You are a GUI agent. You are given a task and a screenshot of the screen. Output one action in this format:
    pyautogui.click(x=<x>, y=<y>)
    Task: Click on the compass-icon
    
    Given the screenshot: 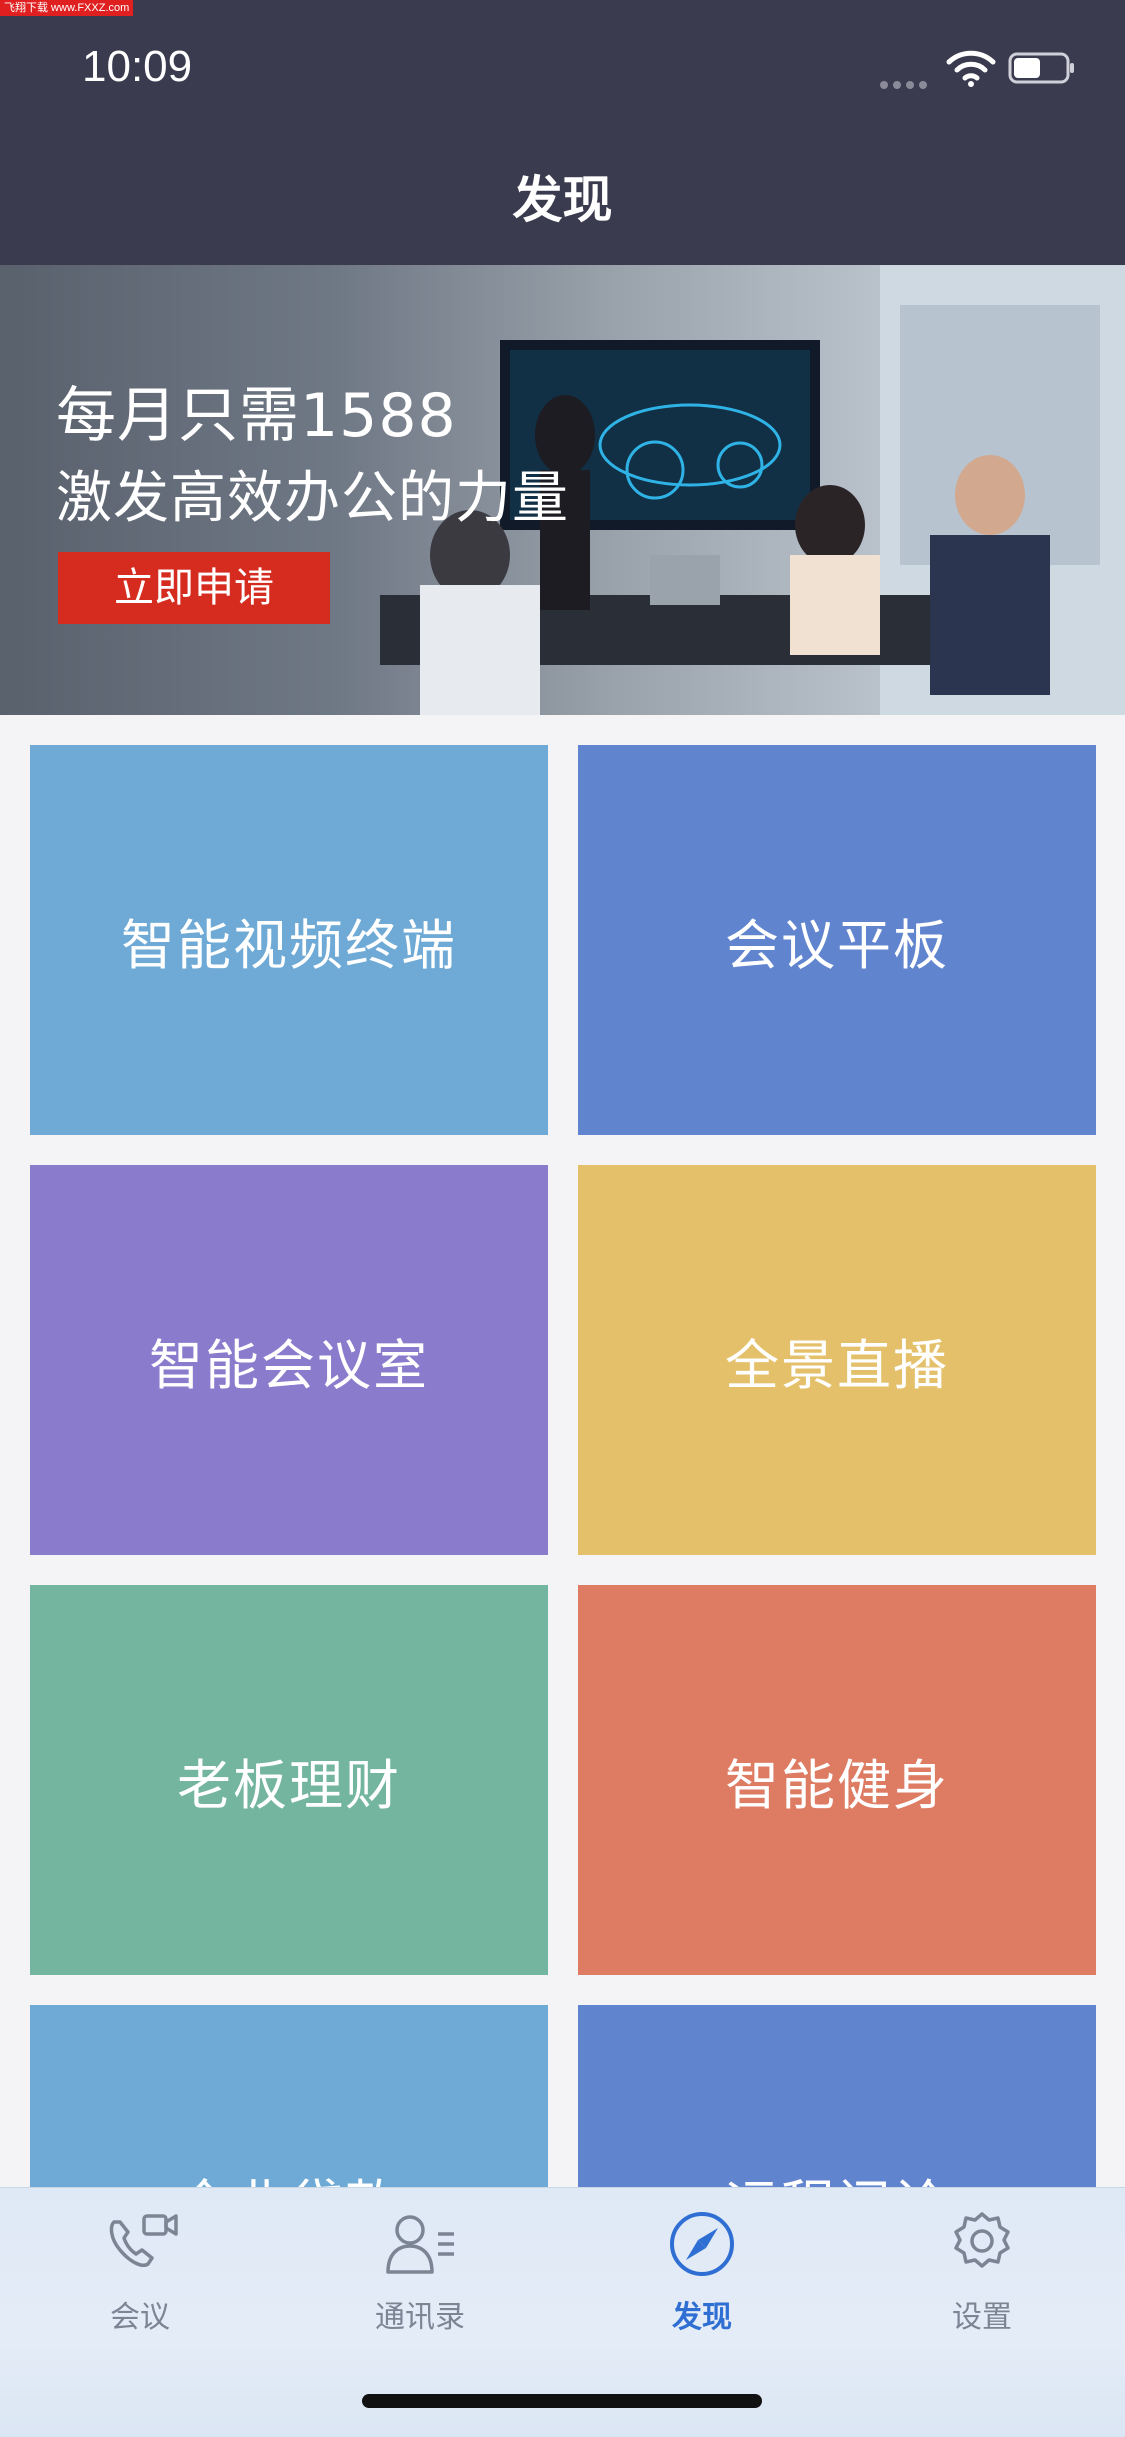 What is the action you would take?
    pyautogui.click(x=702, y=2244)
    